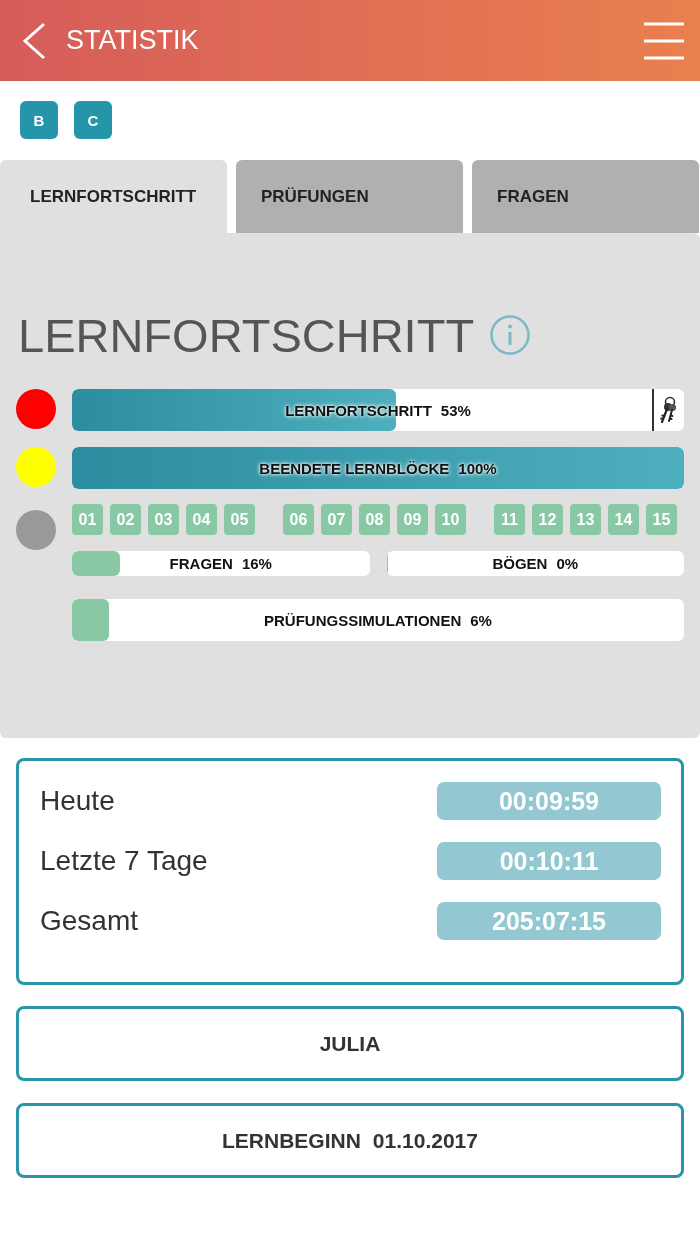 This screenshot has width=700, height=1244. What do you see at coordinates (623, 519) in the screenshot?
I see `block-chip: 14` at bounding box center [623, 519].